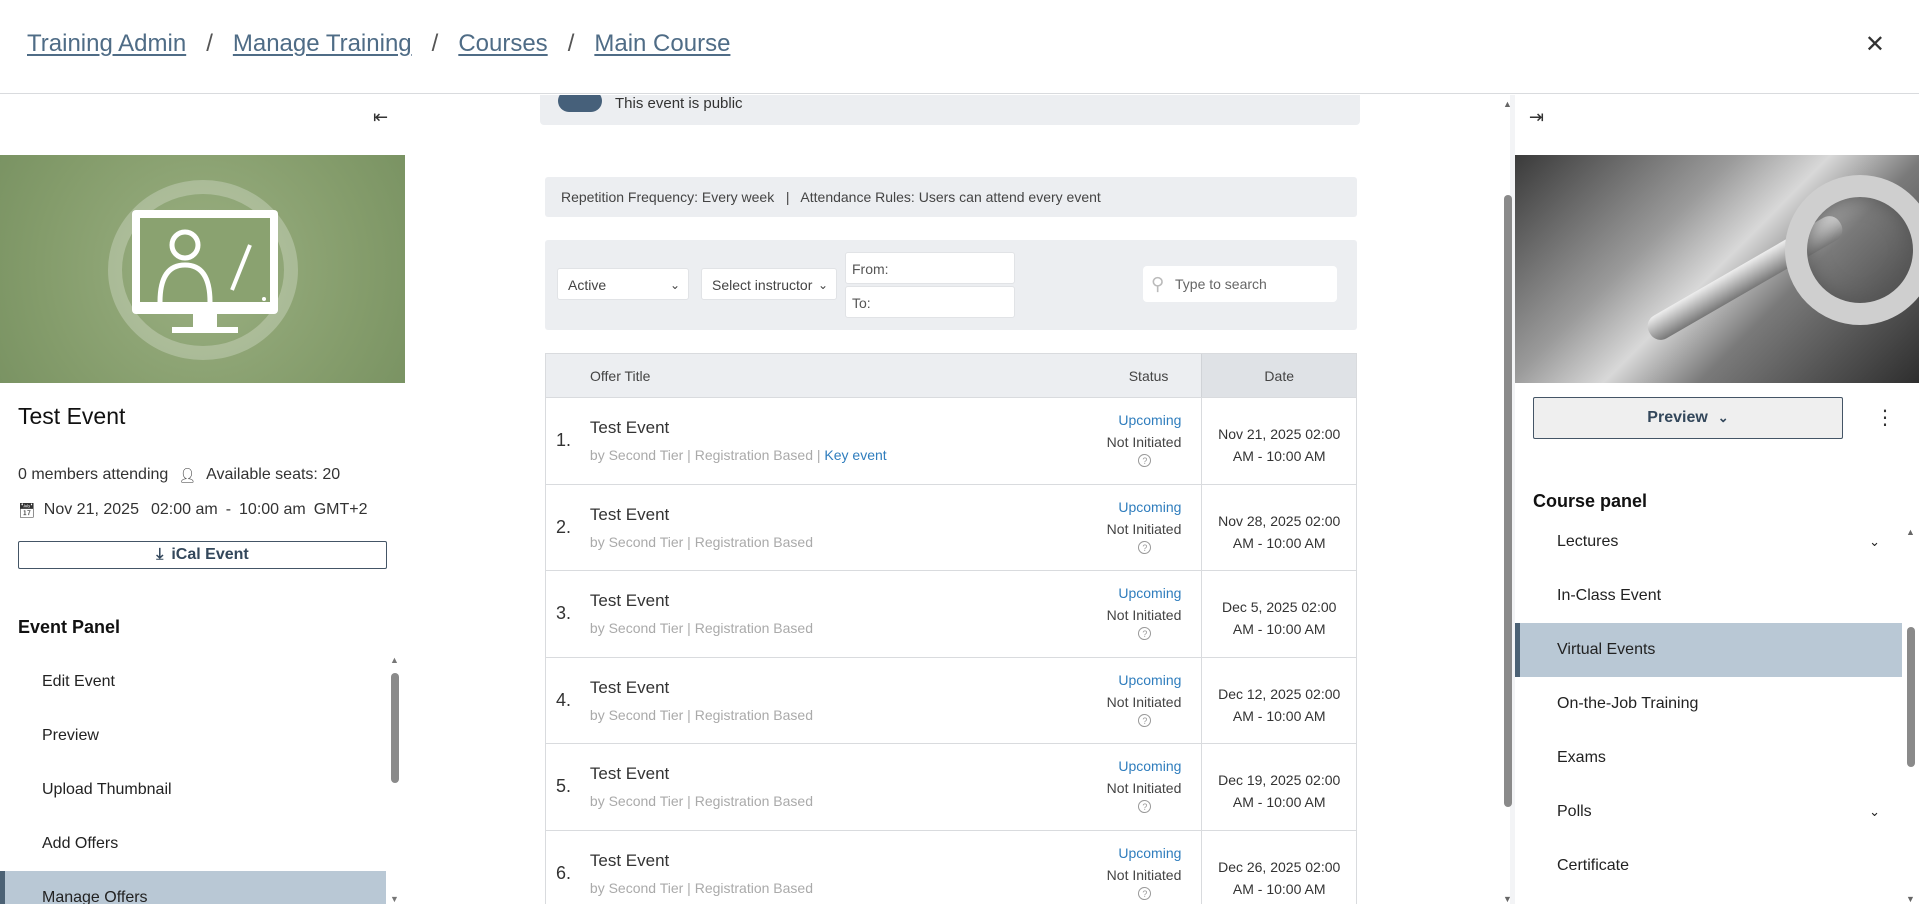  What do you see at coordinates (27, 509) in the screenshot?
I see `calendar-icon: 📅︎` at bounding box center [27, 509].